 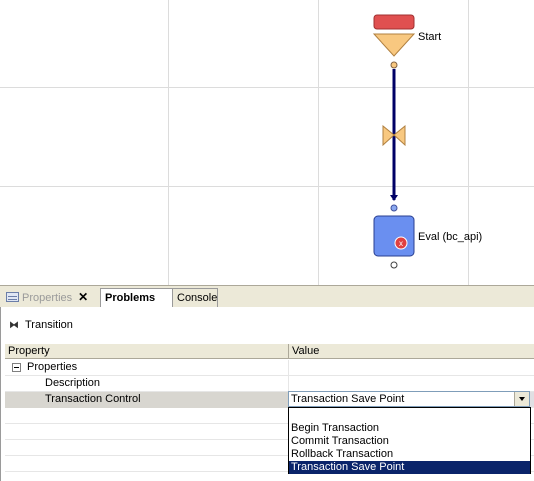 I want to click on start-node, so click(x=394, y=35).